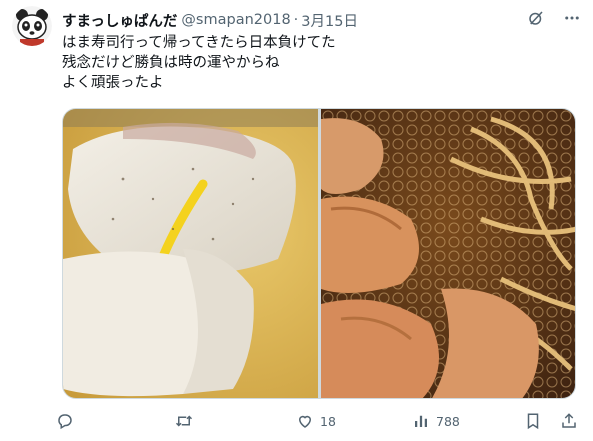  Describe the element at coordinates (171, 63) in the screenshot. I see `tweet-line: 残念だけど勝負は時の運やからね` at that location.